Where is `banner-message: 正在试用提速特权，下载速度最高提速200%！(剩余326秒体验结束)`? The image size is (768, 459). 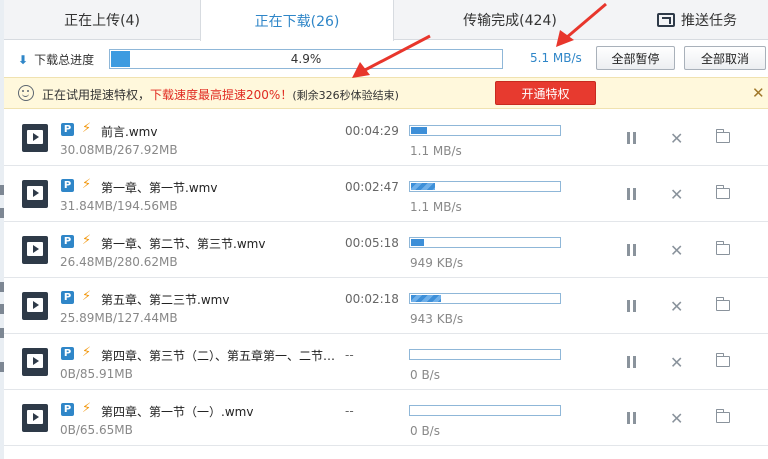
banner-message: 正在试用提速特权，下载速度最高提速200%！(剩余326秒体验结束) is located at coordinates (220, 94).